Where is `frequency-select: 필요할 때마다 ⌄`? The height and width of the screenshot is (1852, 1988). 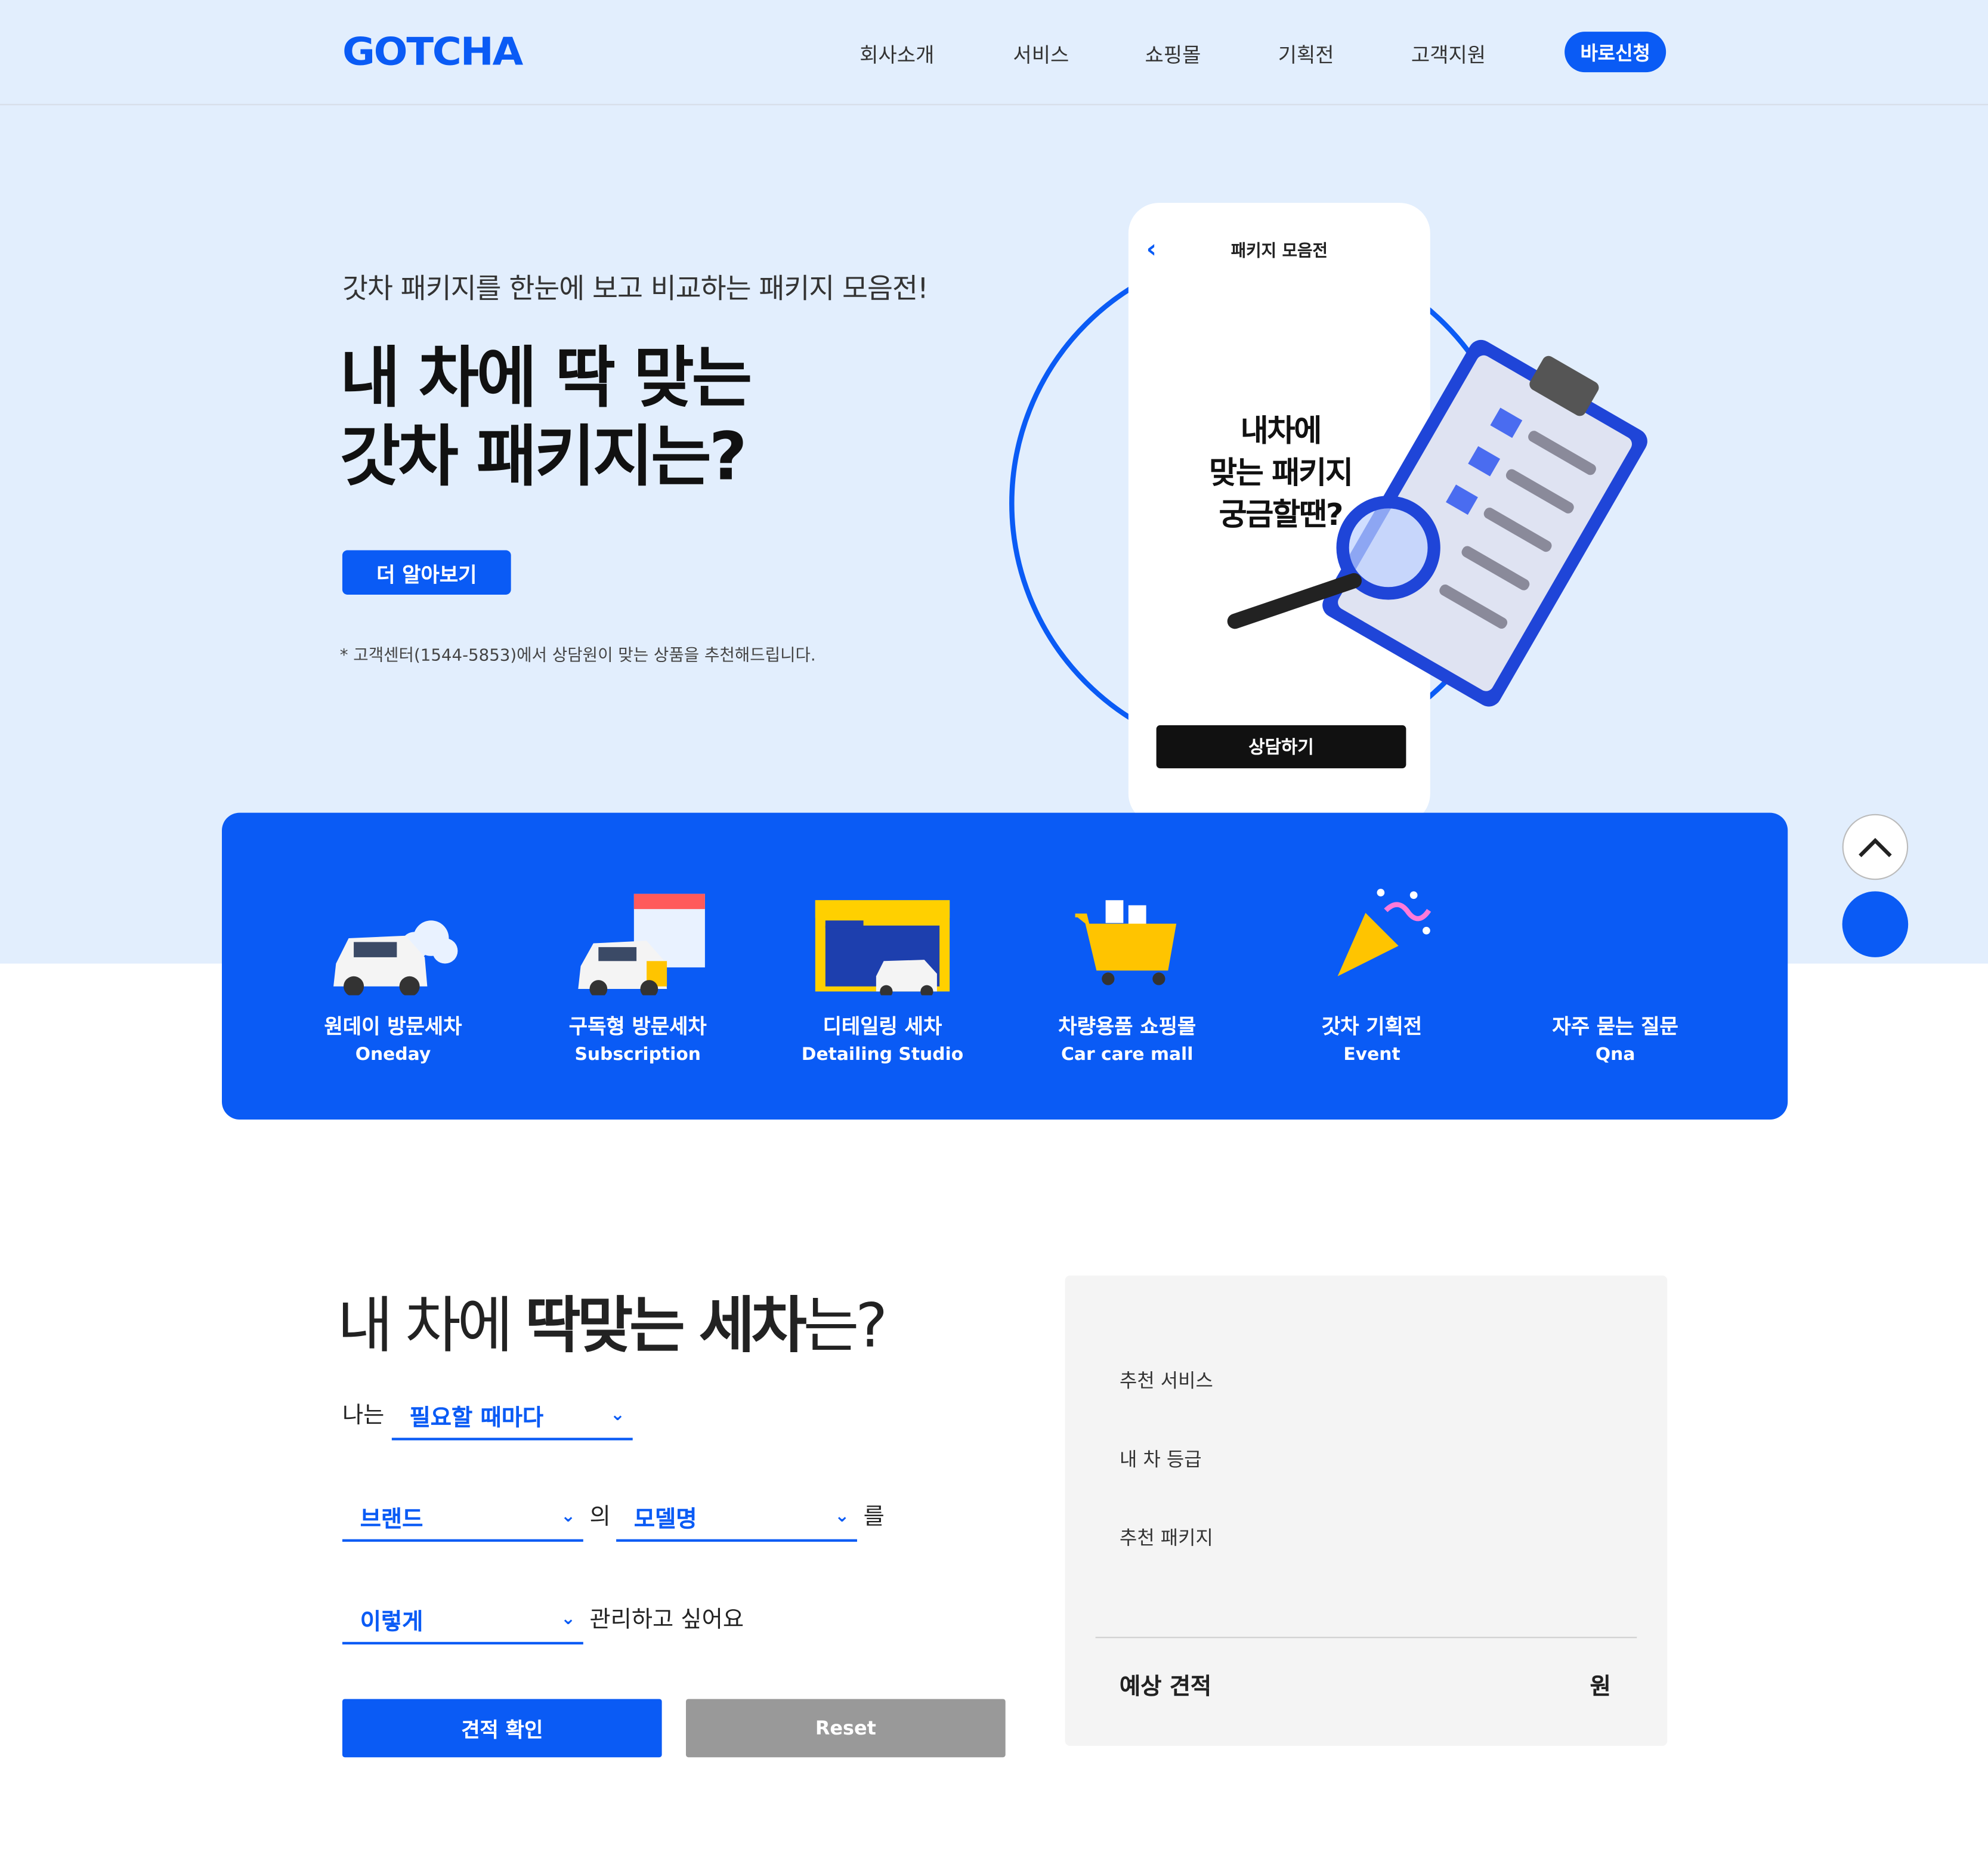
frequency-select: 필요할 때마다 ⌄ is located at coordinates (512, 1415).